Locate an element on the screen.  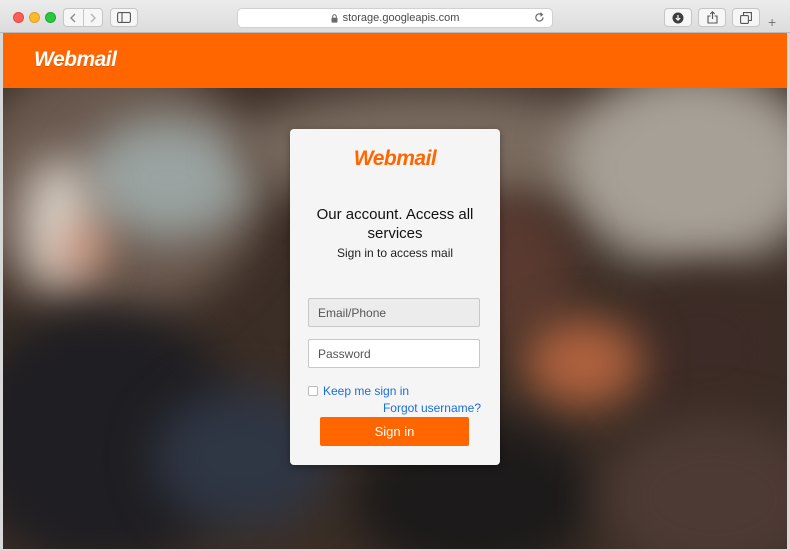
tabs-icon is located at coordinates (746, 17).